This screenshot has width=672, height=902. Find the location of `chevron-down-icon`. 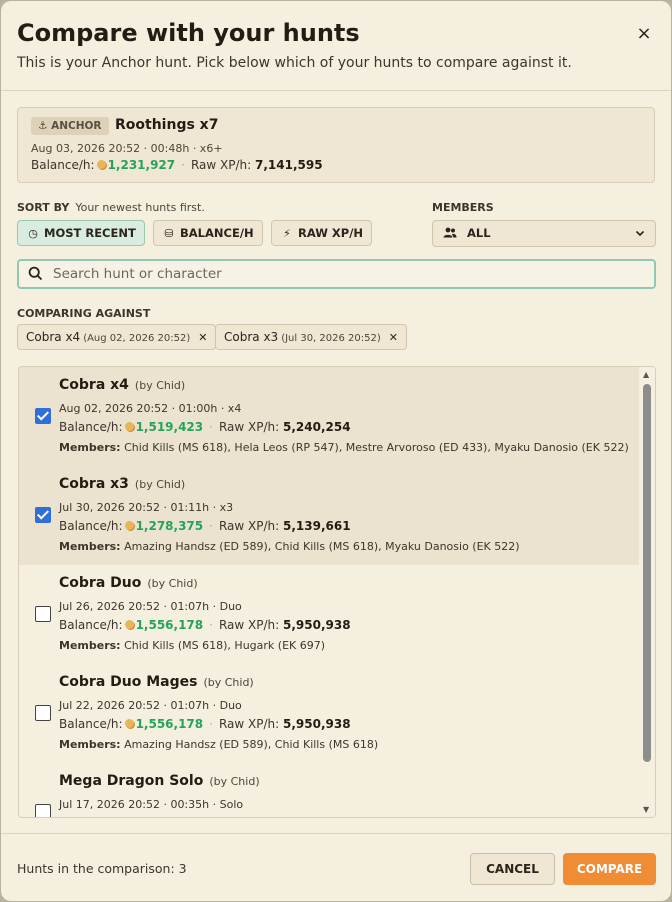

chevron-down-icon is located at coordinates (640, 233).